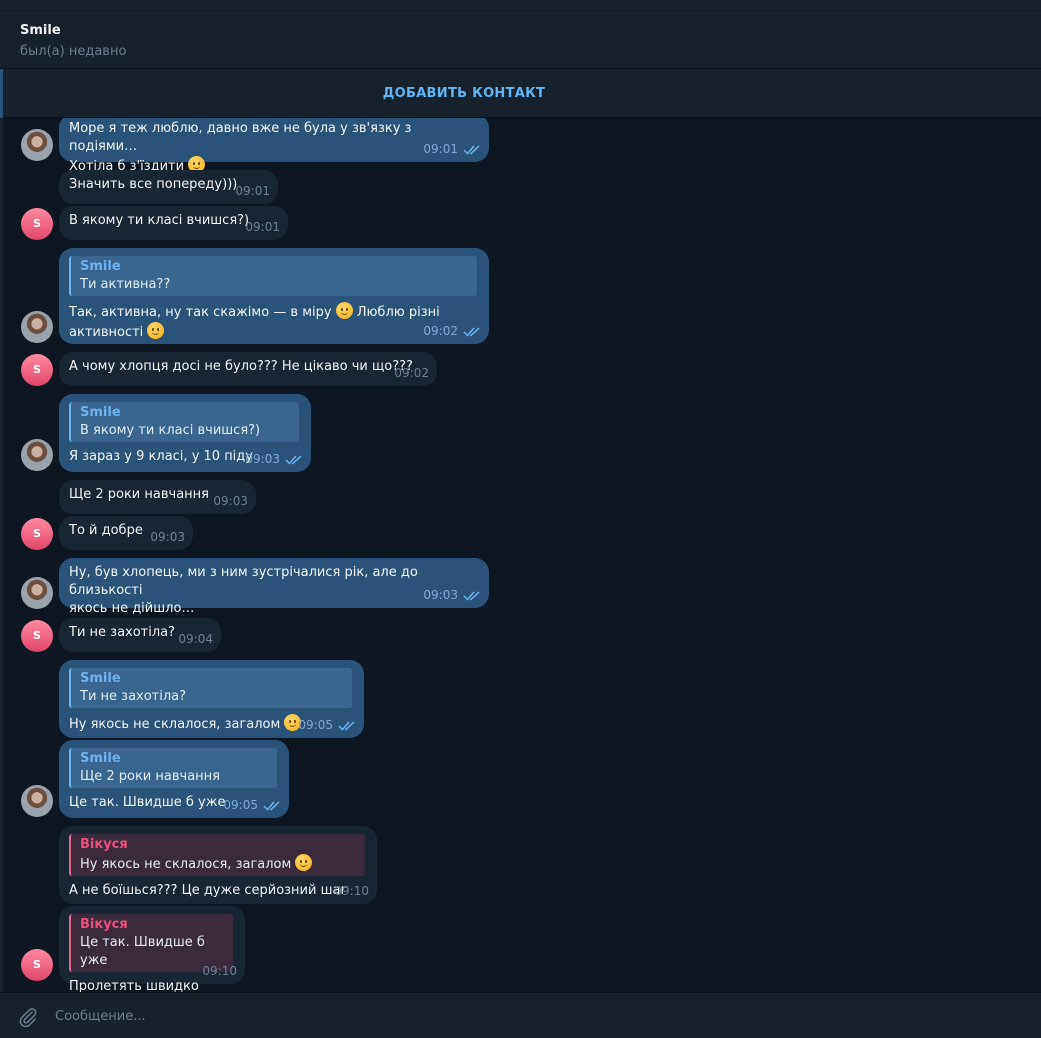  I want to click on chat-header: Smile был(а) недавно, so click(520, 41).